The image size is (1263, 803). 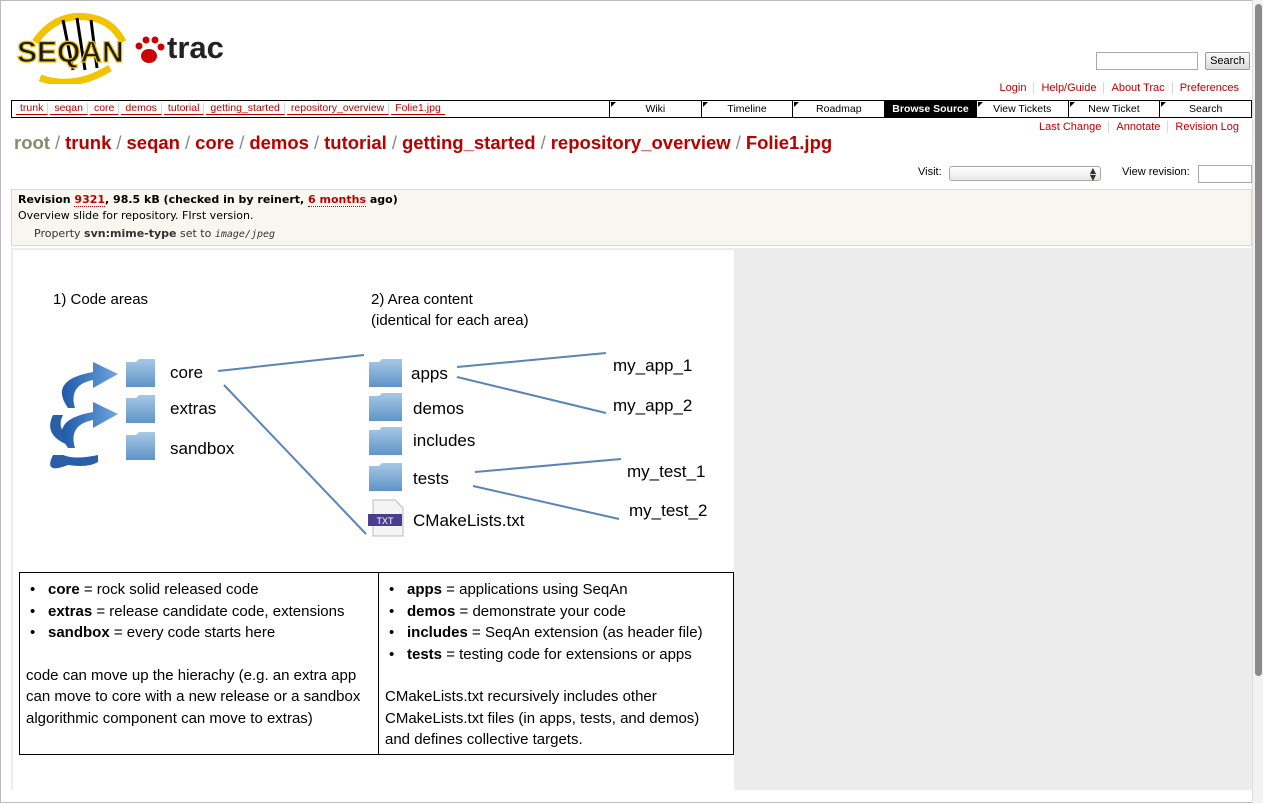 What do you see at coordinates (1258, 340) in the screenshot?
I see `scrollbar-thumb` at bounding box center [1258, 340].